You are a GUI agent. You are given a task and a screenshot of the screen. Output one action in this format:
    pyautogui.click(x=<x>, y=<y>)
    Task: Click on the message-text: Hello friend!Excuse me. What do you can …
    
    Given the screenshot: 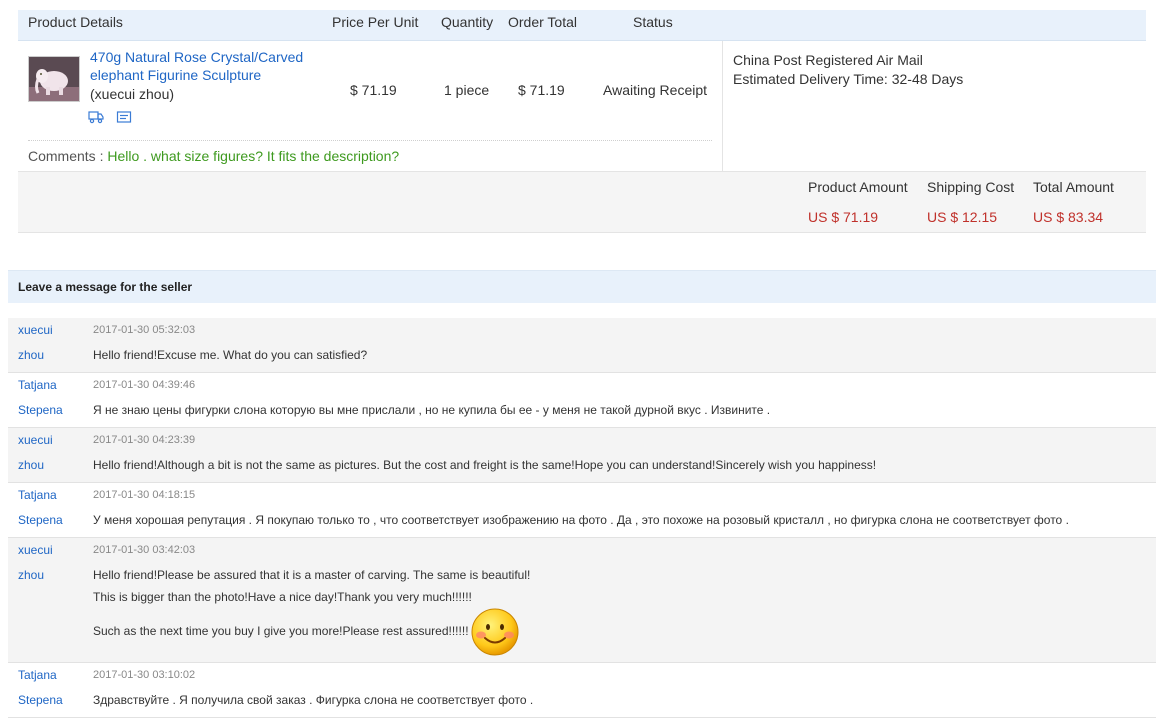 What is the action you would take?
    pyautogui.click(x=230, y=355)
    